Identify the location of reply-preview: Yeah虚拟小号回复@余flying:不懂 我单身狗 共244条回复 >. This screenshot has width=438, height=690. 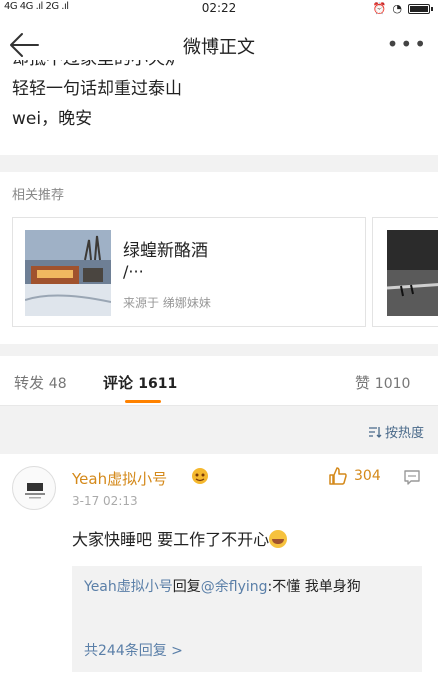
(247, 619).